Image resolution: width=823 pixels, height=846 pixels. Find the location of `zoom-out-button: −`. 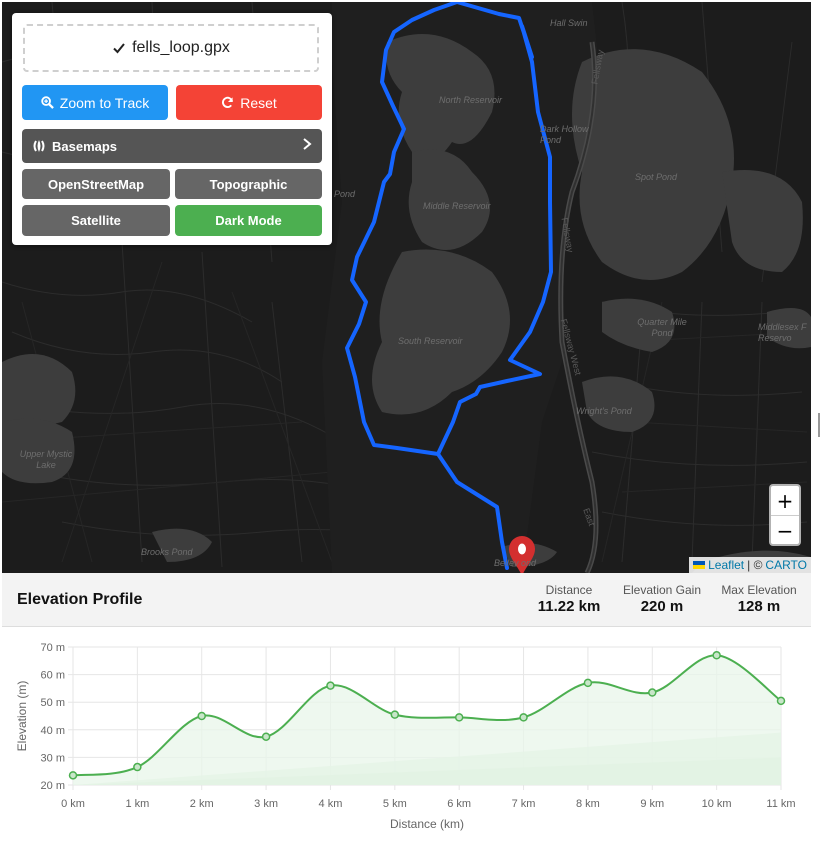

zoom-out-button: − is located at coordinates (785, 530).